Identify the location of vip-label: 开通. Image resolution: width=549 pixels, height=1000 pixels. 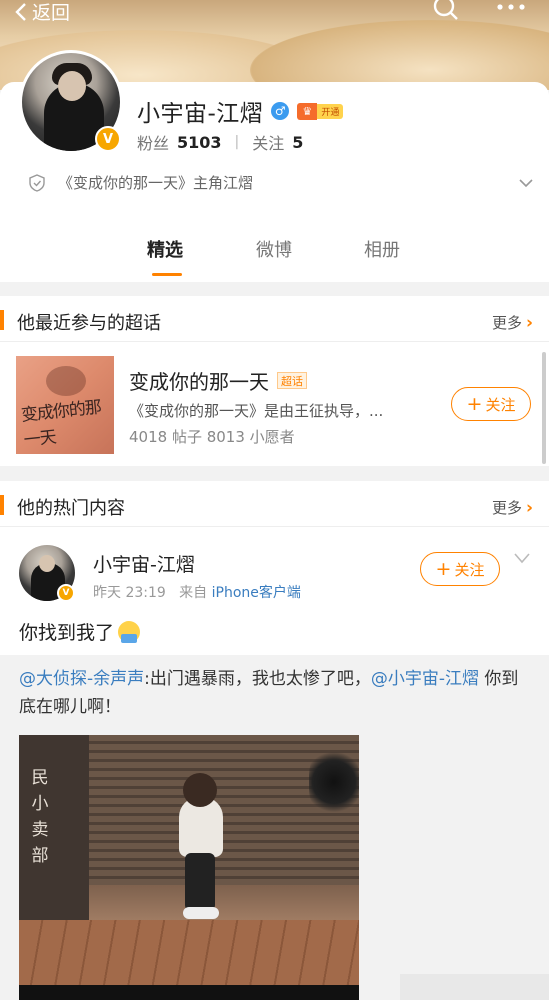
(330, 111).